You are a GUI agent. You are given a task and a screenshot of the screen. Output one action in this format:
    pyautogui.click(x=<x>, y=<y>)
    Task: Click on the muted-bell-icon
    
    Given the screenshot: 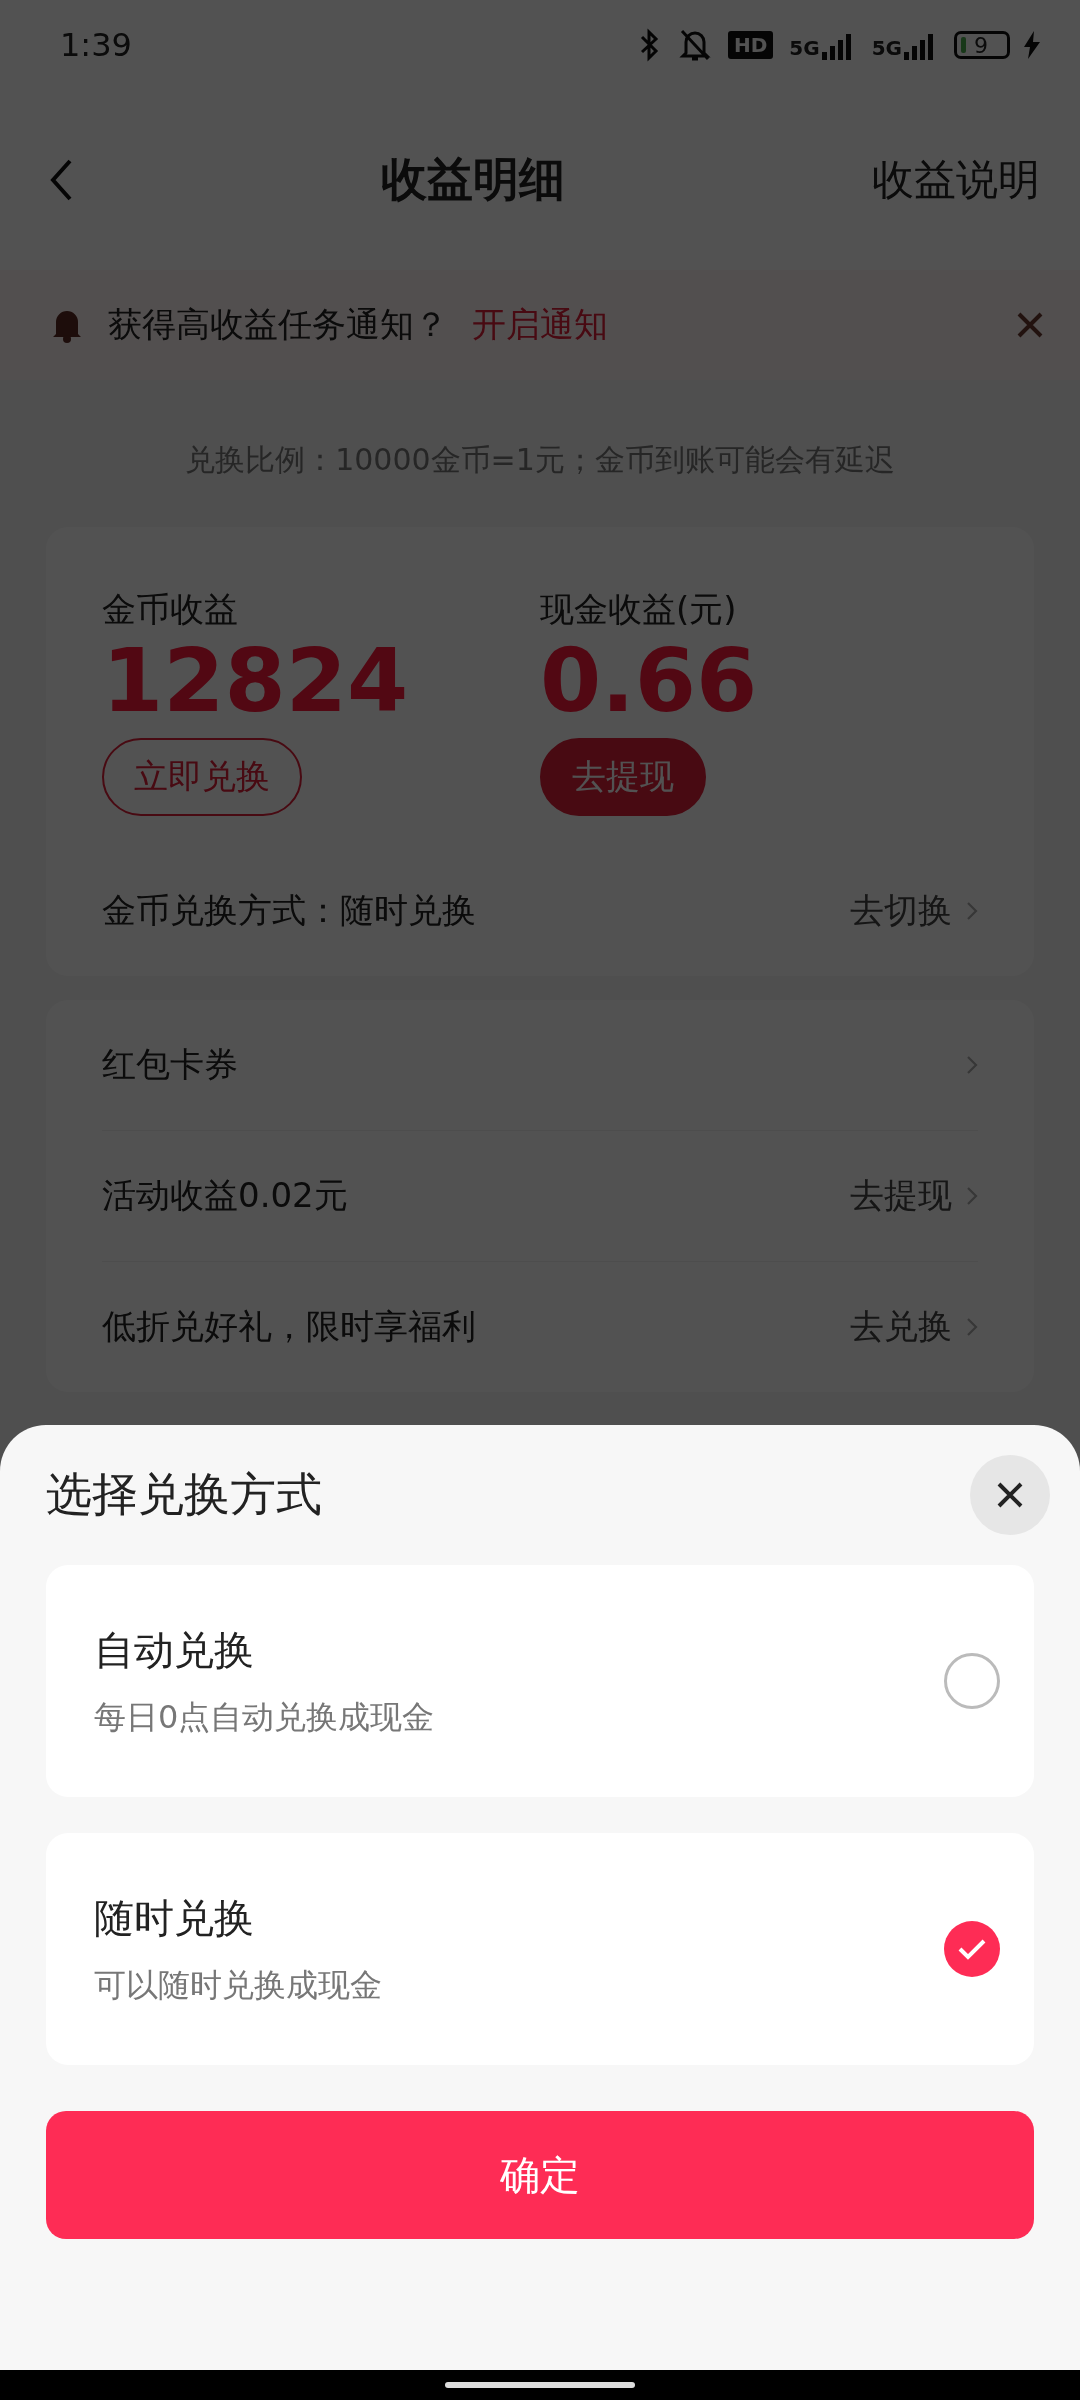 What is the action you would take?
    pyautogui.click(x=694, y=45)
    